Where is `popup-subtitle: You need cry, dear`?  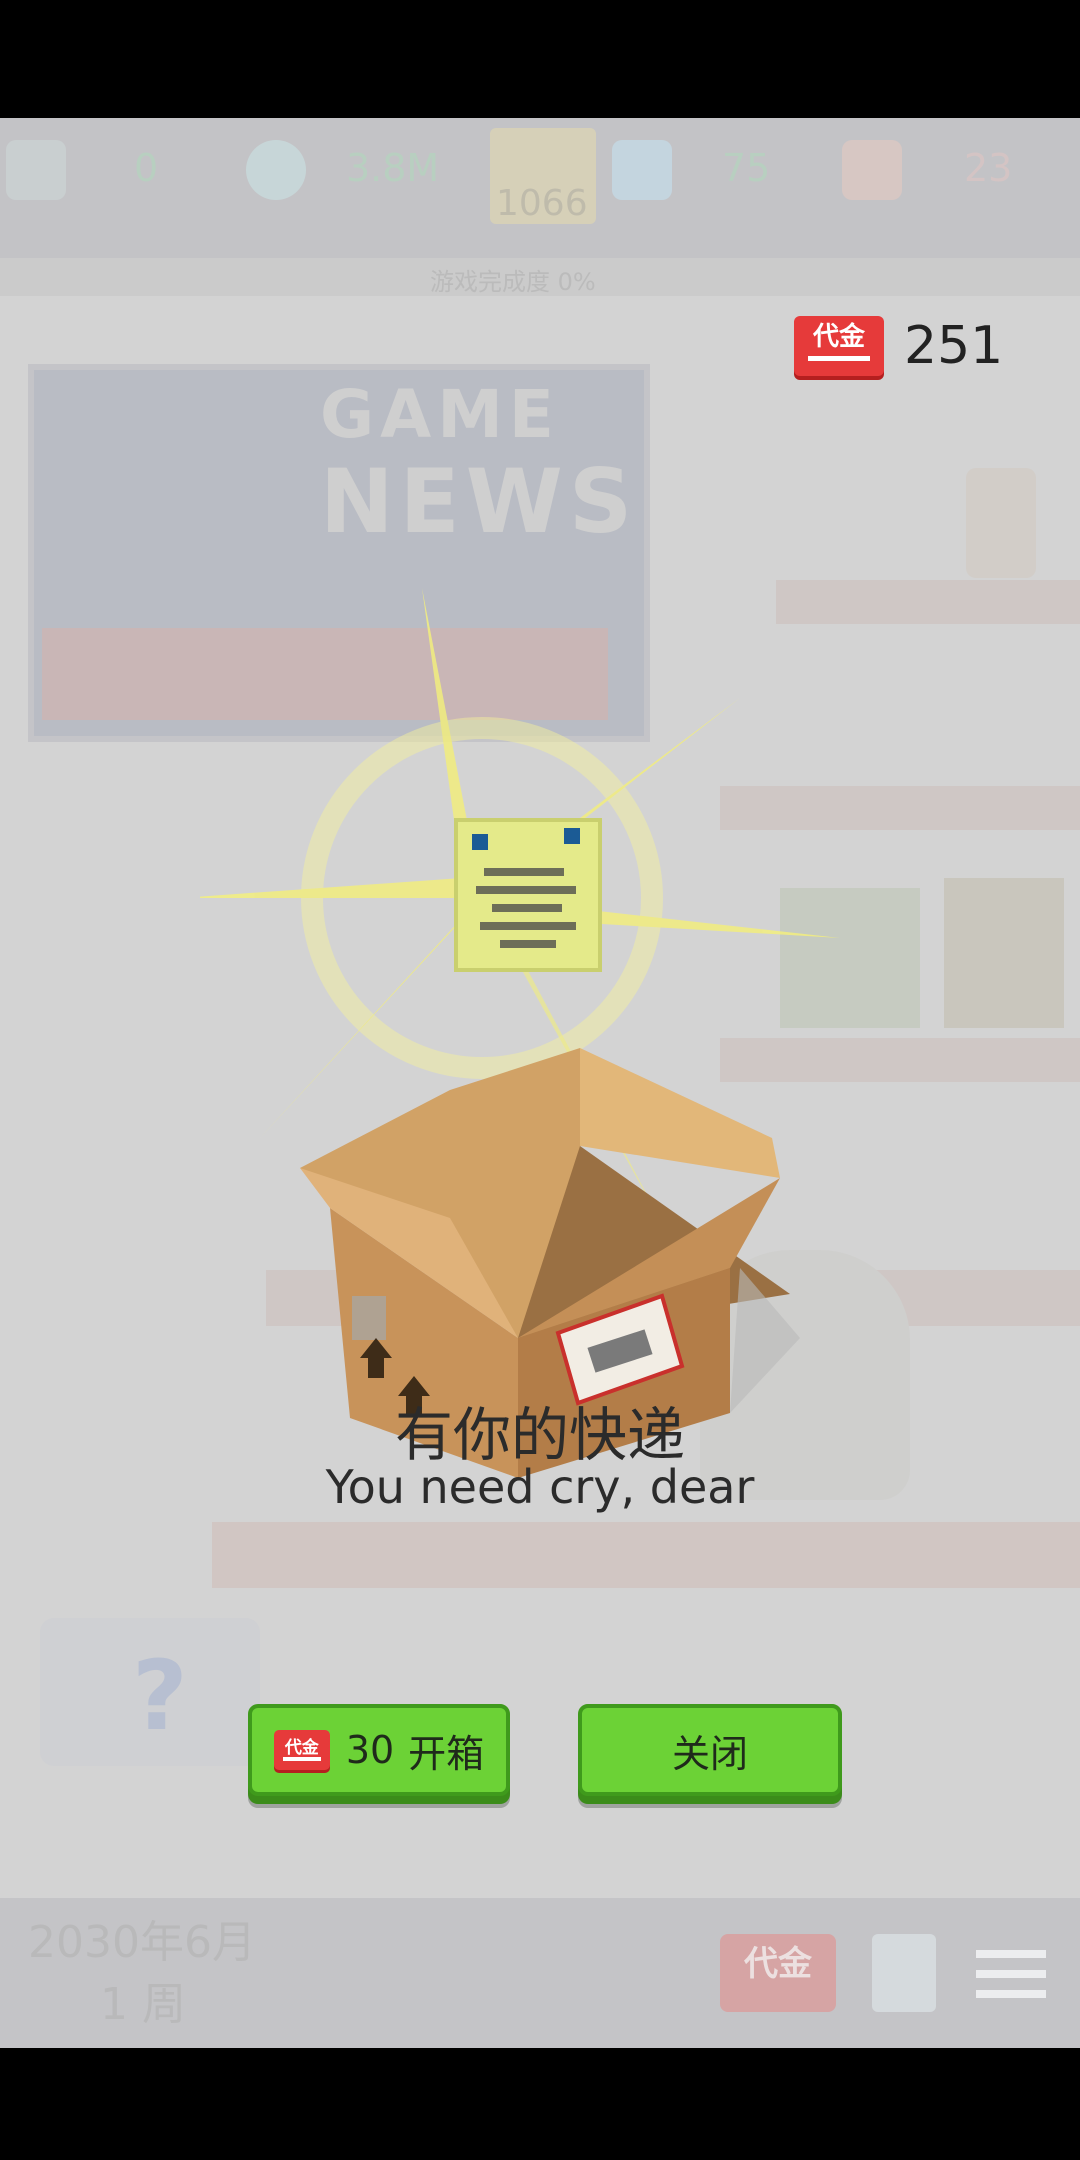
popup-subtitle: You need cry, dear is located at coordinates (540, 1487).